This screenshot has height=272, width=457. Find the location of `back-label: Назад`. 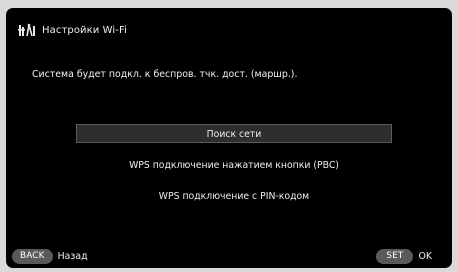

back-label: Назад is located at coordinates (72, 256).